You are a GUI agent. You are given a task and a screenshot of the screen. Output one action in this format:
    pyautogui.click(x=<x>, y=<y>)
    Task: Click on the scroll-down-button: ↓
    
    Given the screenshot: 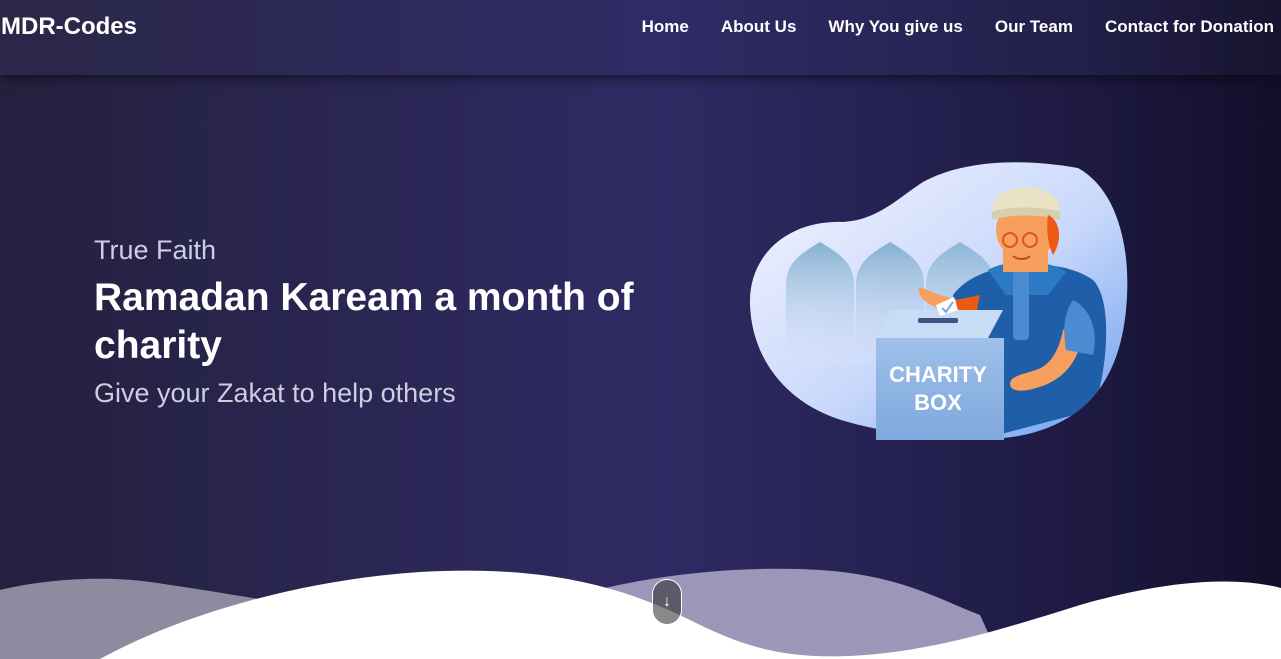 What is the action you would take?
    pyautogui.click(x=667, y=602)
    